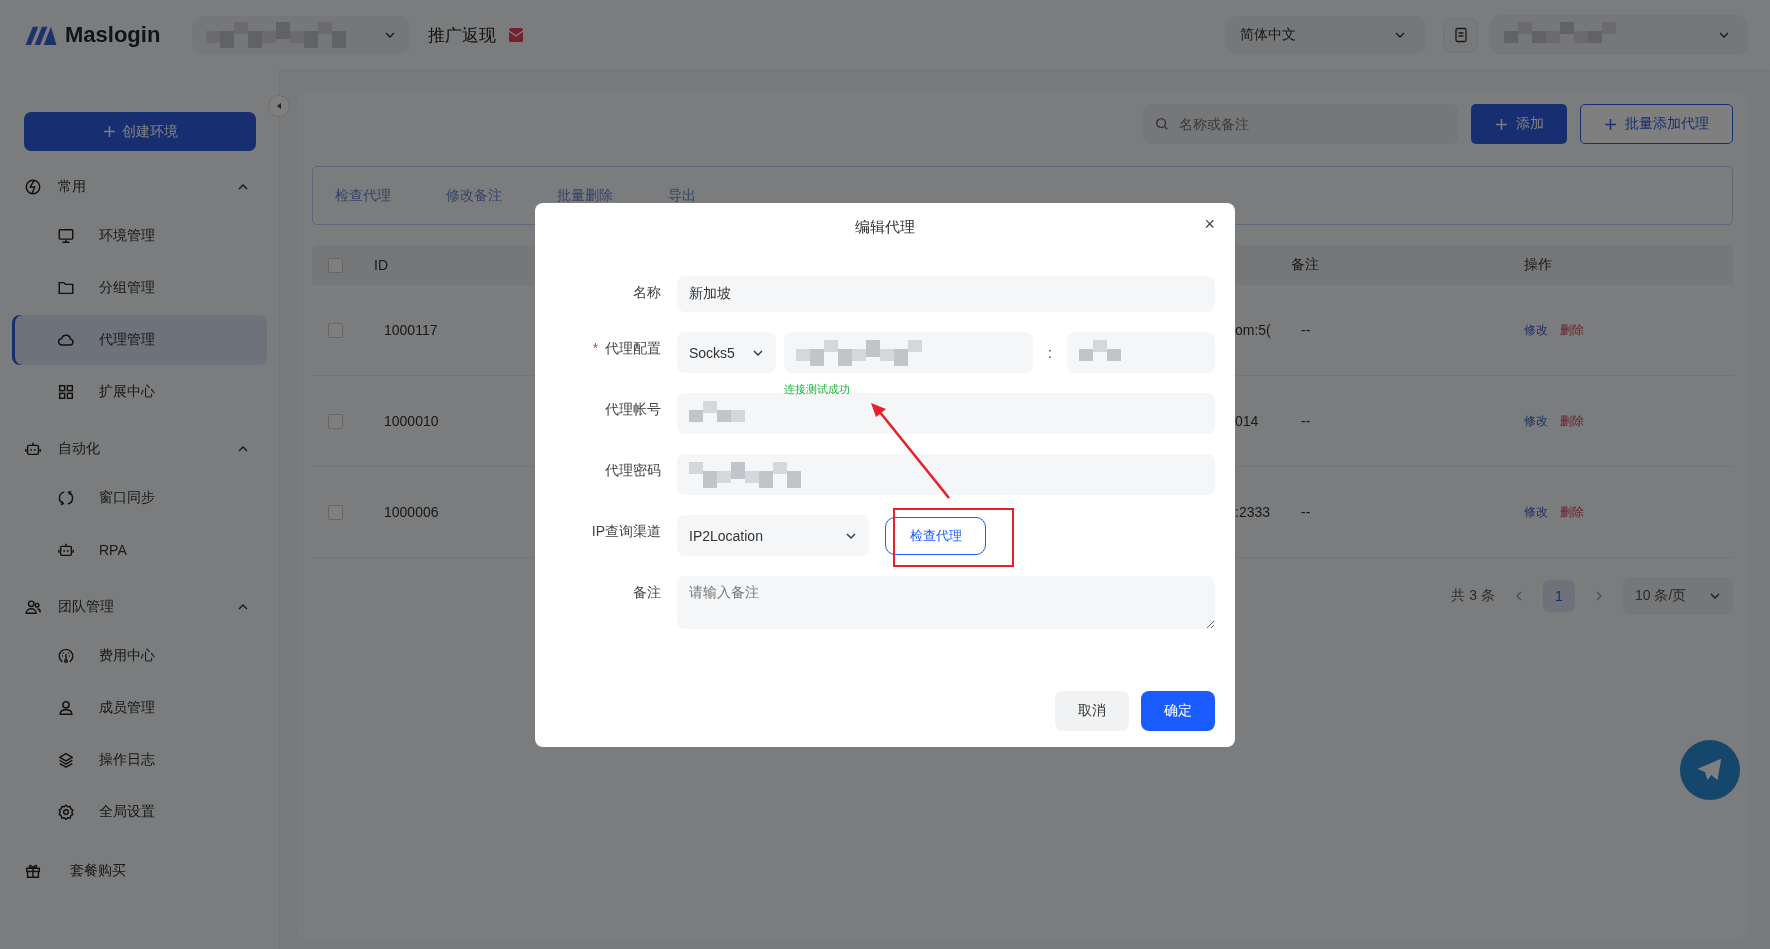 This screenshot has width=1770, height=949. What do you see at coordinates (773, 535) in the screenshot?
I see `ip-channel-select: IP2Location` at bounding box center [773, 535].